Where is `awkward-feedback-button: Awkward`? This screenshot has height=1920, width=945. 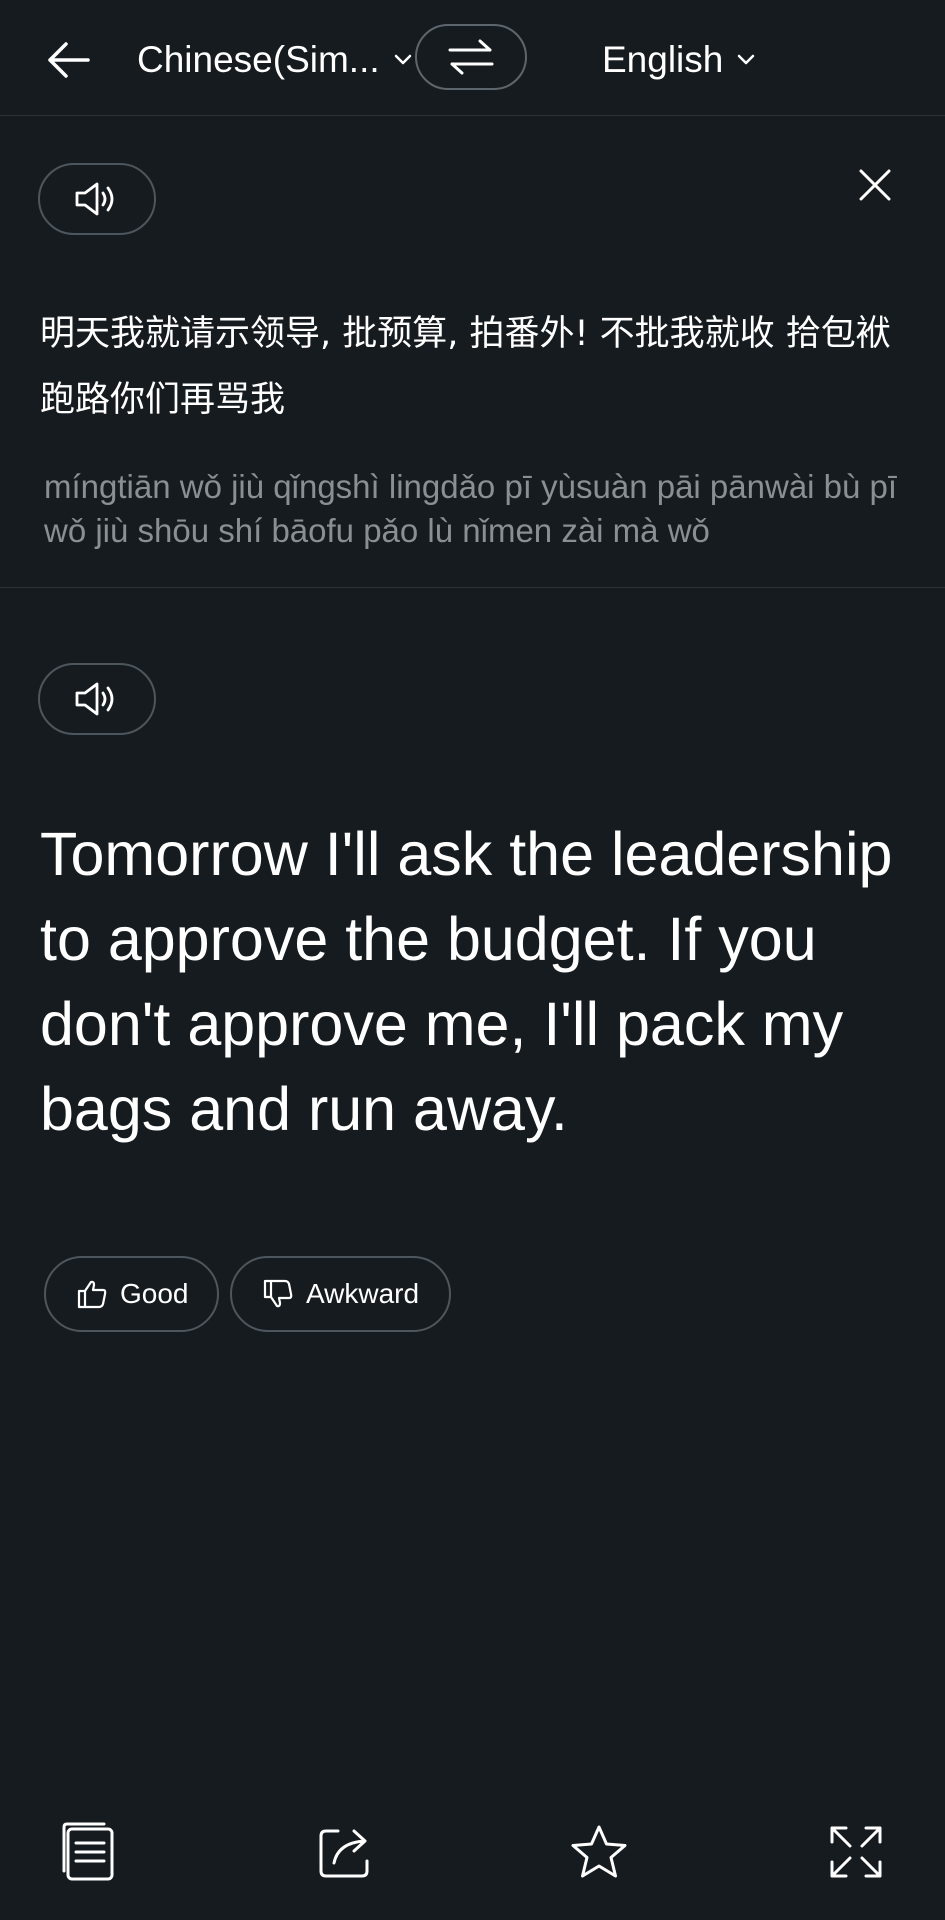
awkward-feedback-button: Awkward is located at coordinates (340, 1294).